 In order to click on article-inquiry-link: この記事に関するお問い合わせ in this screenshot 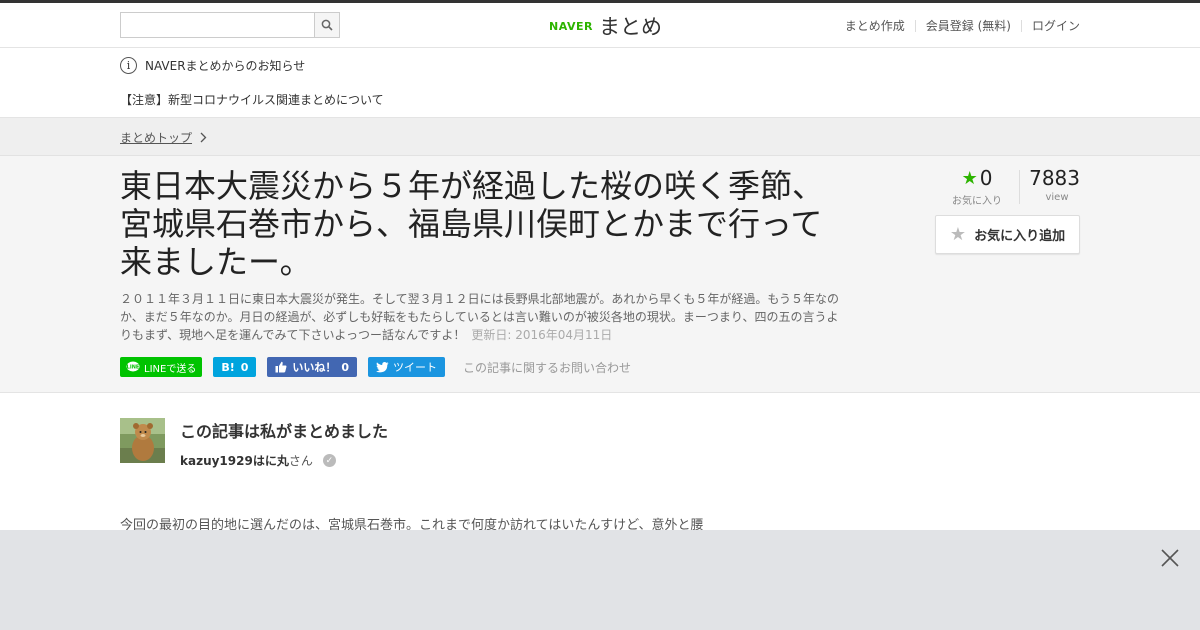, I will do `click(547, 367)`.